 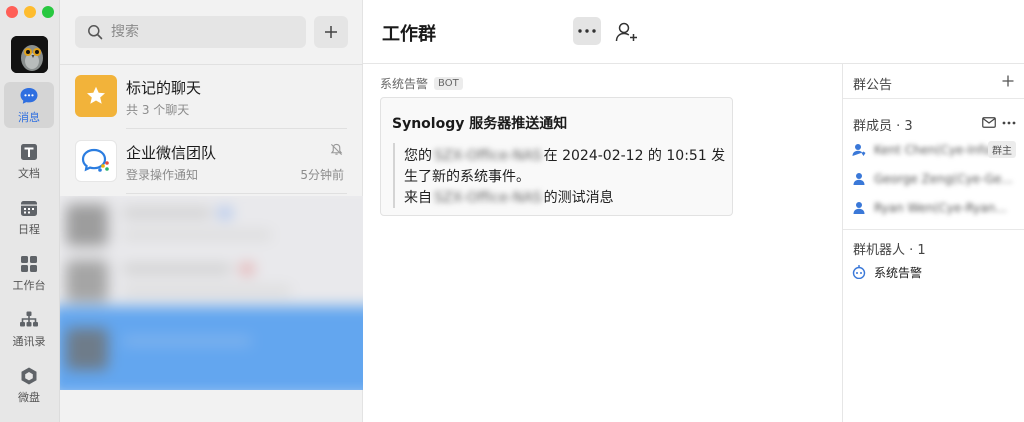 I want to click on rail-item-calendar: 日程, so click(x=29, y=217).